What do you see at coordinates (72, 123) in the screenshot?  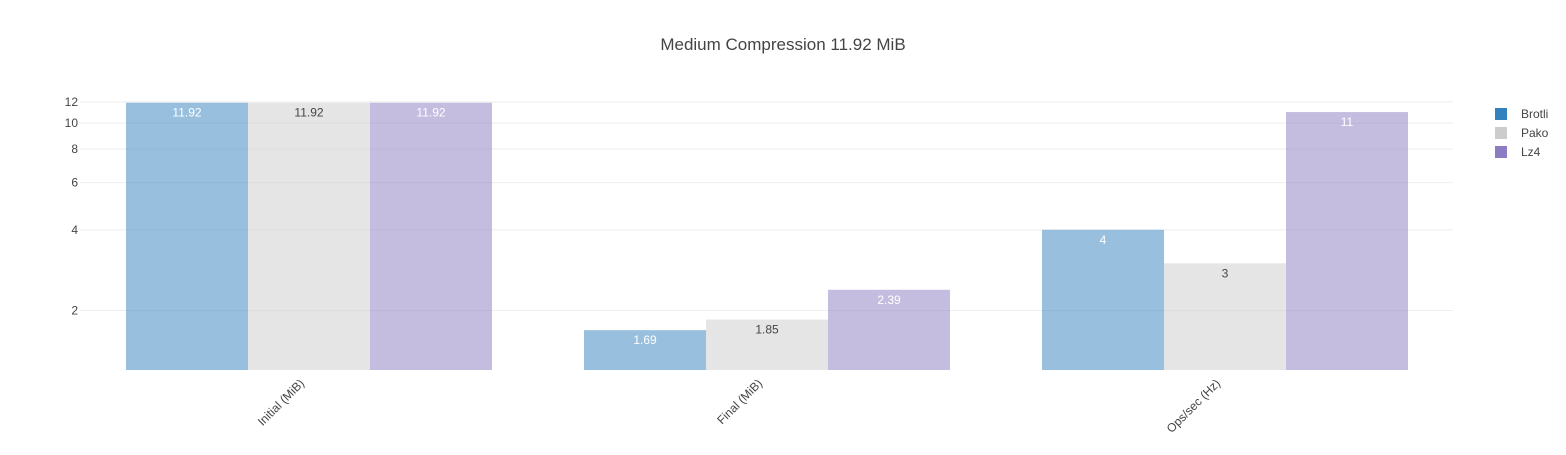 I see `y-tick-label: 10` at bounding box center [72, 123].